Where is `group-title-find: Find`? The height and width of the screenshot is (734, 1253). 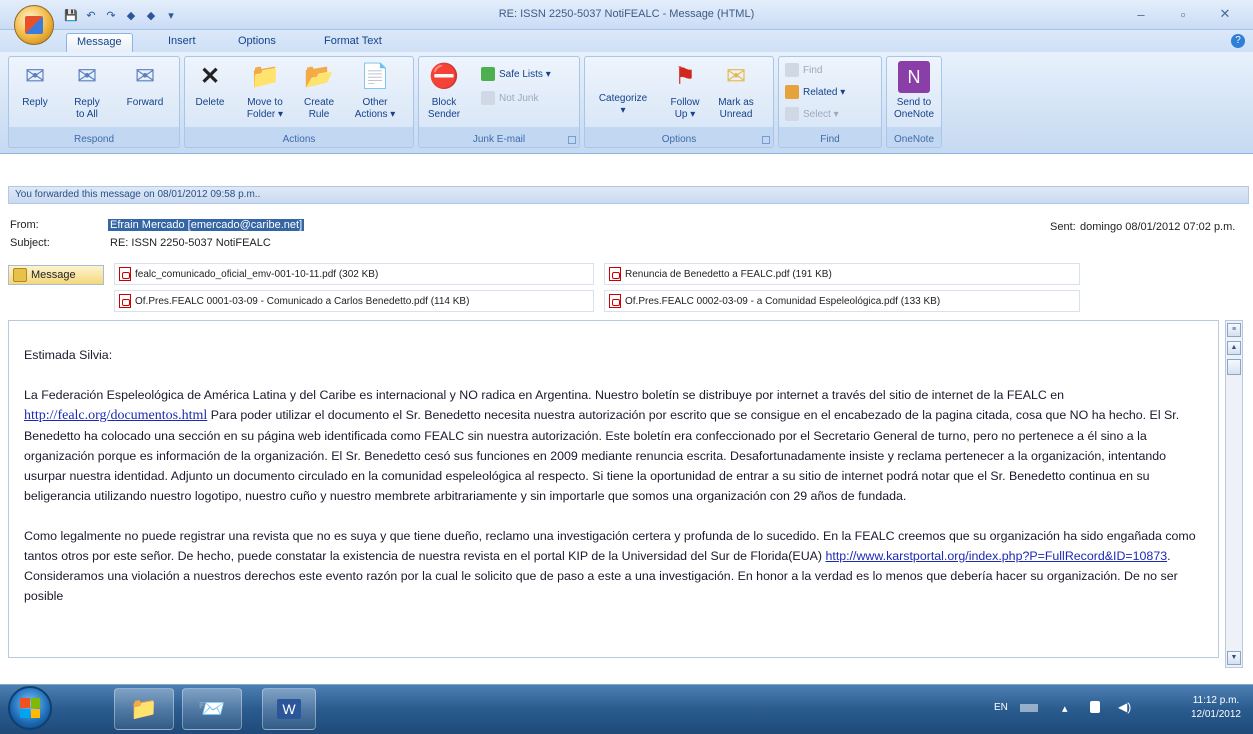
group-title-find: Find is located at coordinates (830, 139).